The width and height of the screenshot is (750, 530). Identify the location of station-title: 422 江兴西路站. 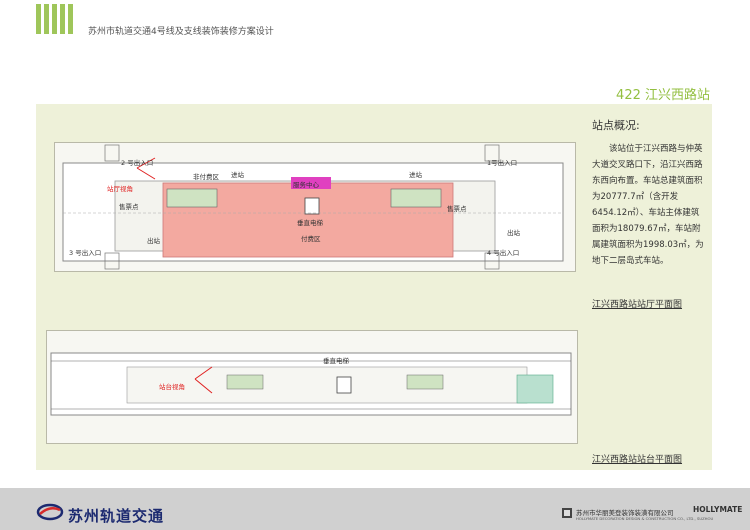
(663, 95).